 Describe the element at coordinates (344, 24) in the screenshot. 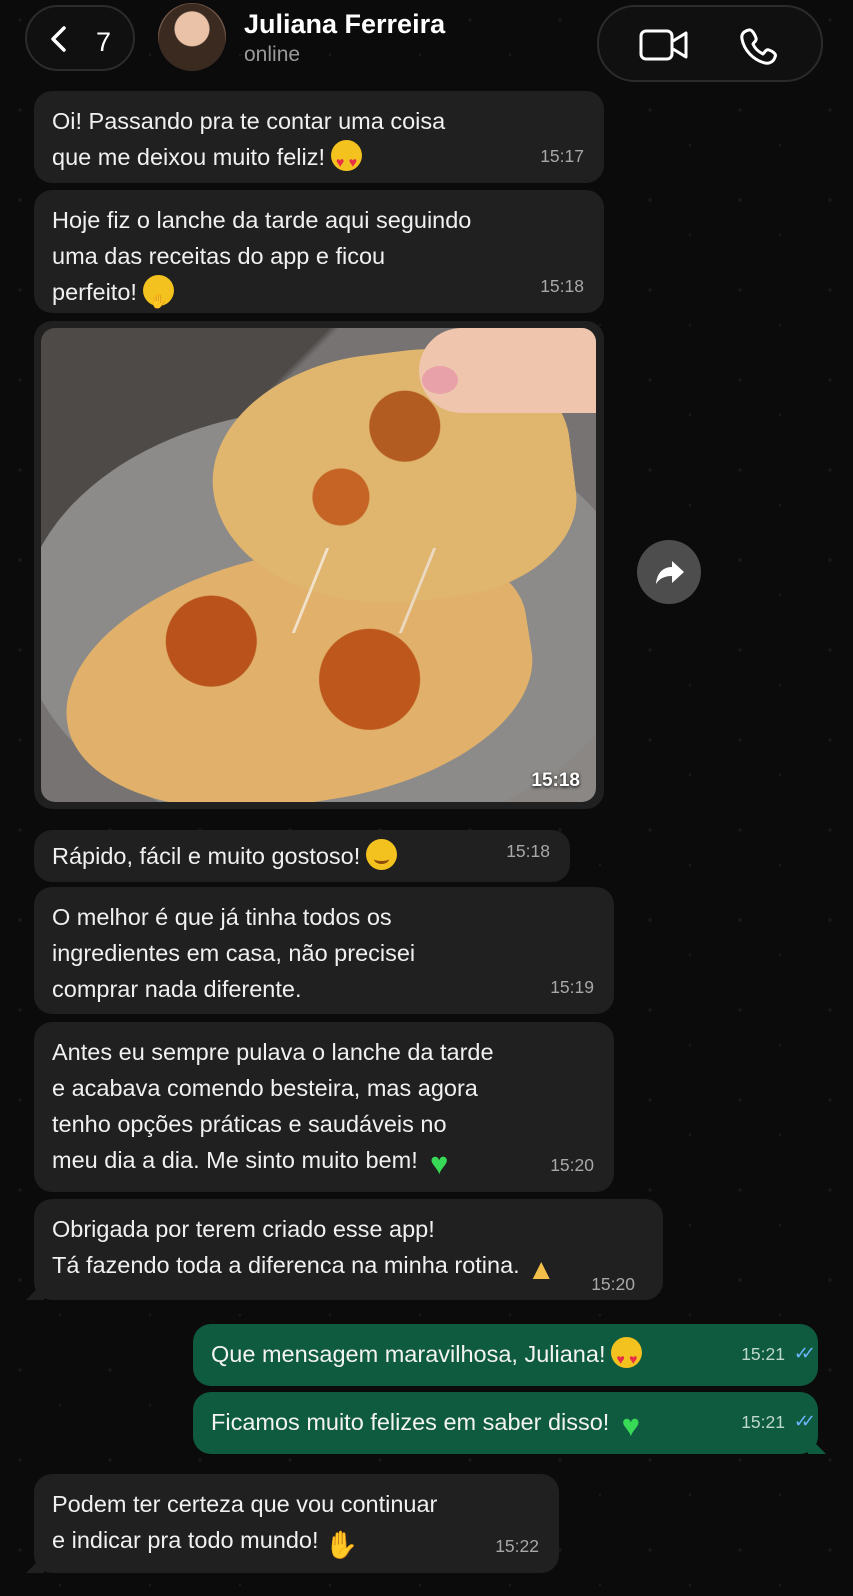

I see `contact-name: Juliana Ferreira` at that location.